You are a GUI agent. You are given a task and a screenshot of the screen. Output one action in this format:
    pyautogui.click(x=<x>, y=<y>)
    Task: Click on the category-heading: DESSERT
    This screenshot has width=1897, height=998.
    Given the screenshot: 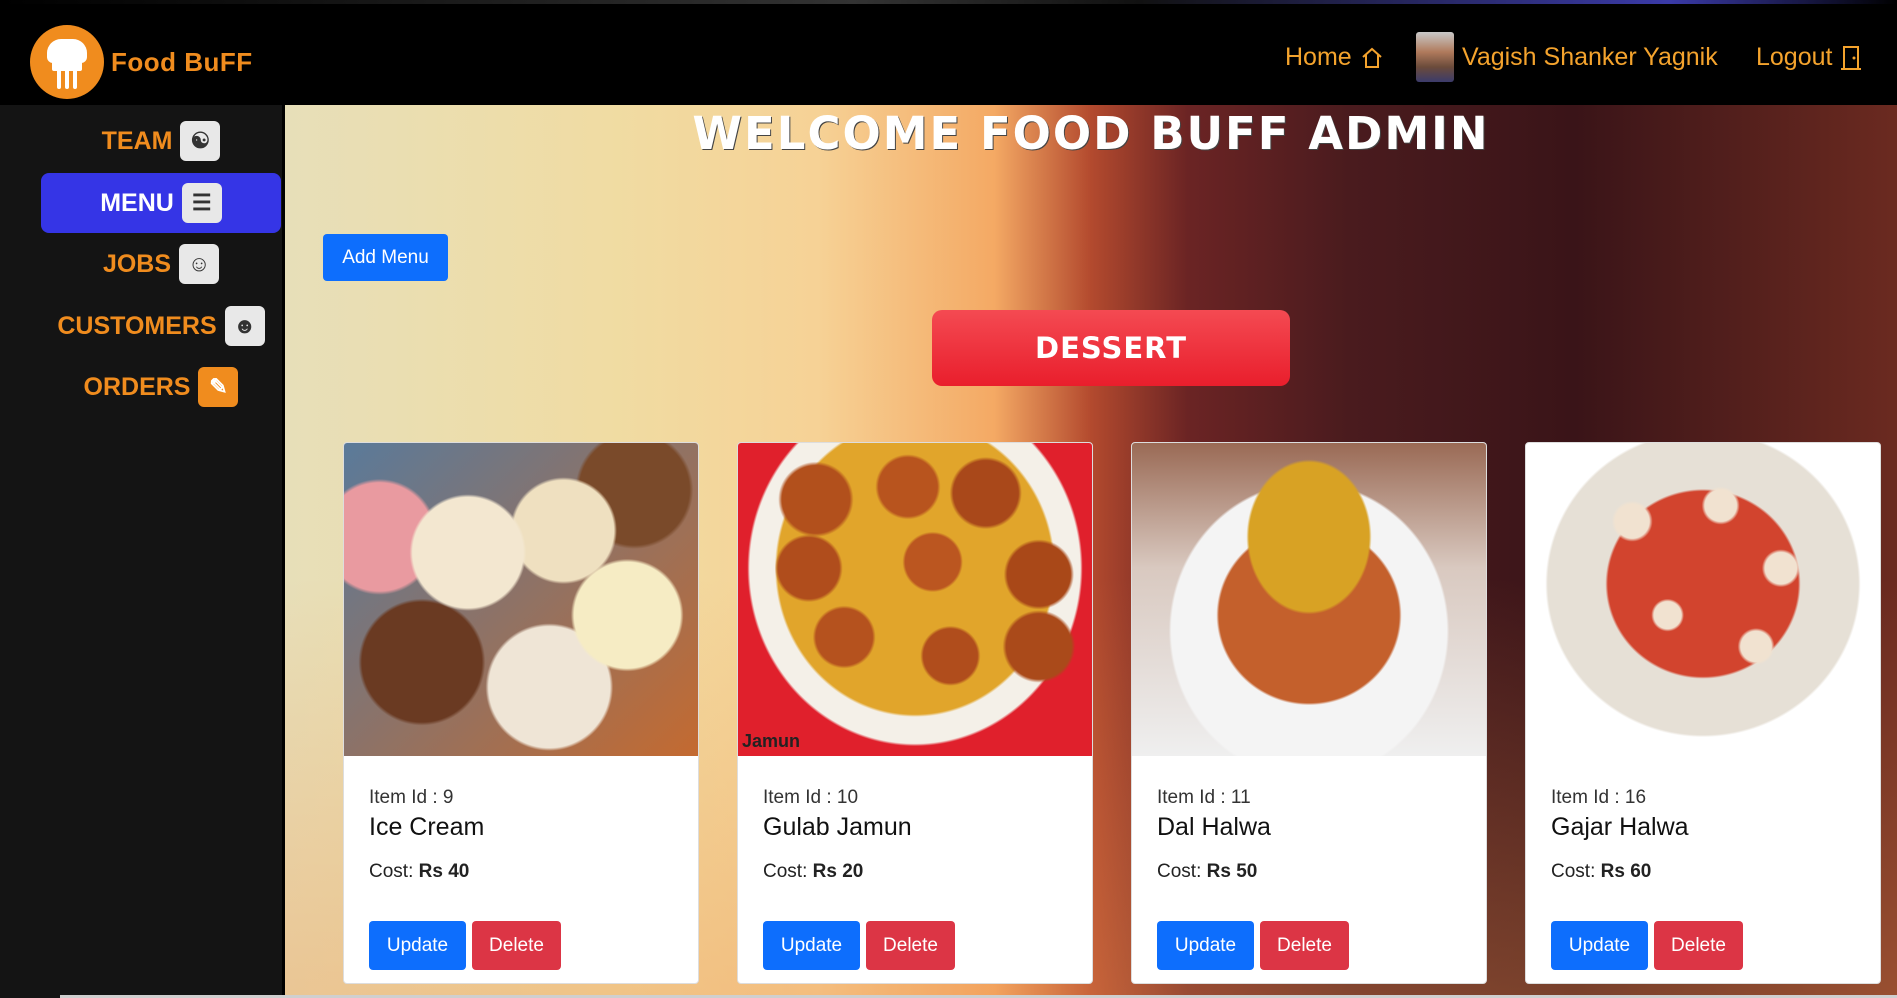 What is the action you would take?
    pyautogui.click(x=1111, y=348)
    